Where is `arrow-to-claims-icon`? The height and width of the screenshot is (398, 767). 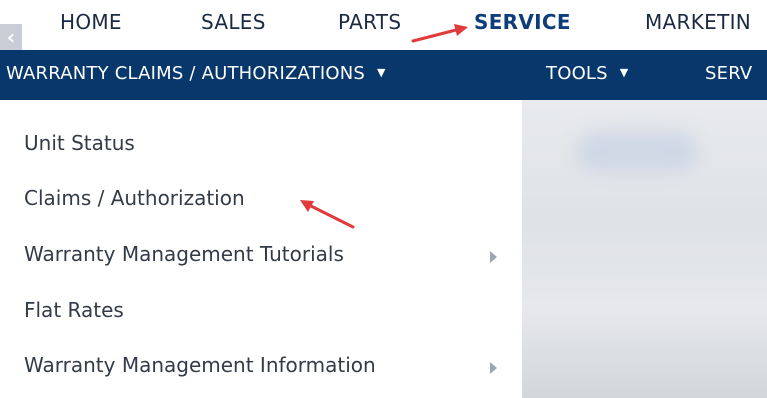 arrow-to-claims-icon is located at coordinates (327, 214).